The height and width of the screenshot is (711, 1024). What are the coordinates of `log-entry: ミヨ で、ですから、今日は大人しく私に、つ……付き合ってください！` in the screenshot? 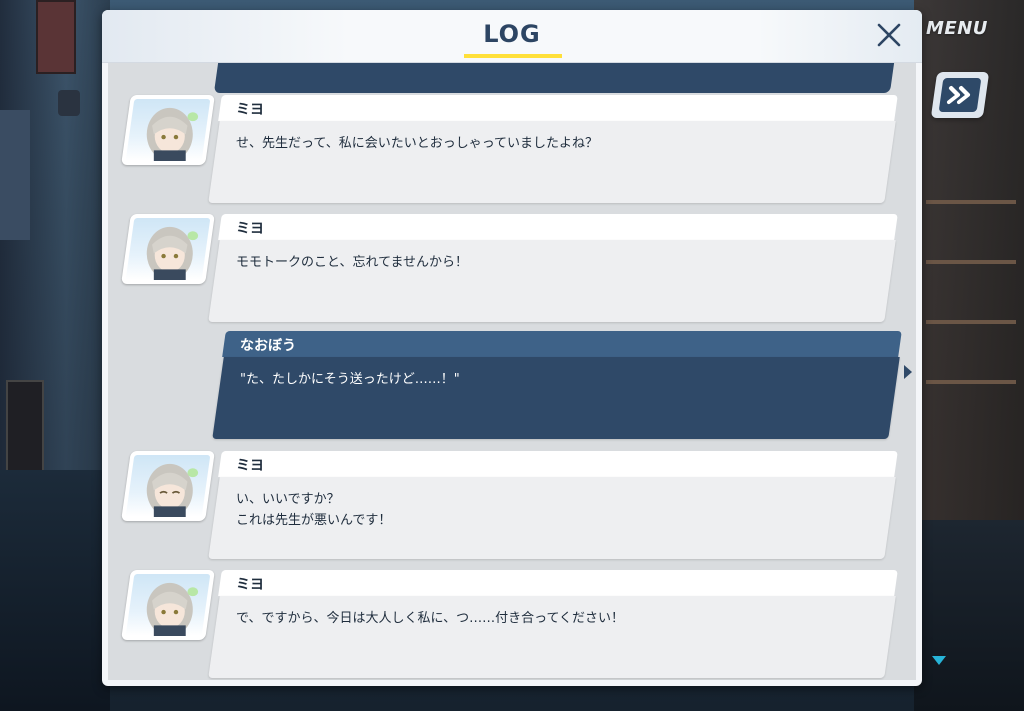 It's located at (512, 625).